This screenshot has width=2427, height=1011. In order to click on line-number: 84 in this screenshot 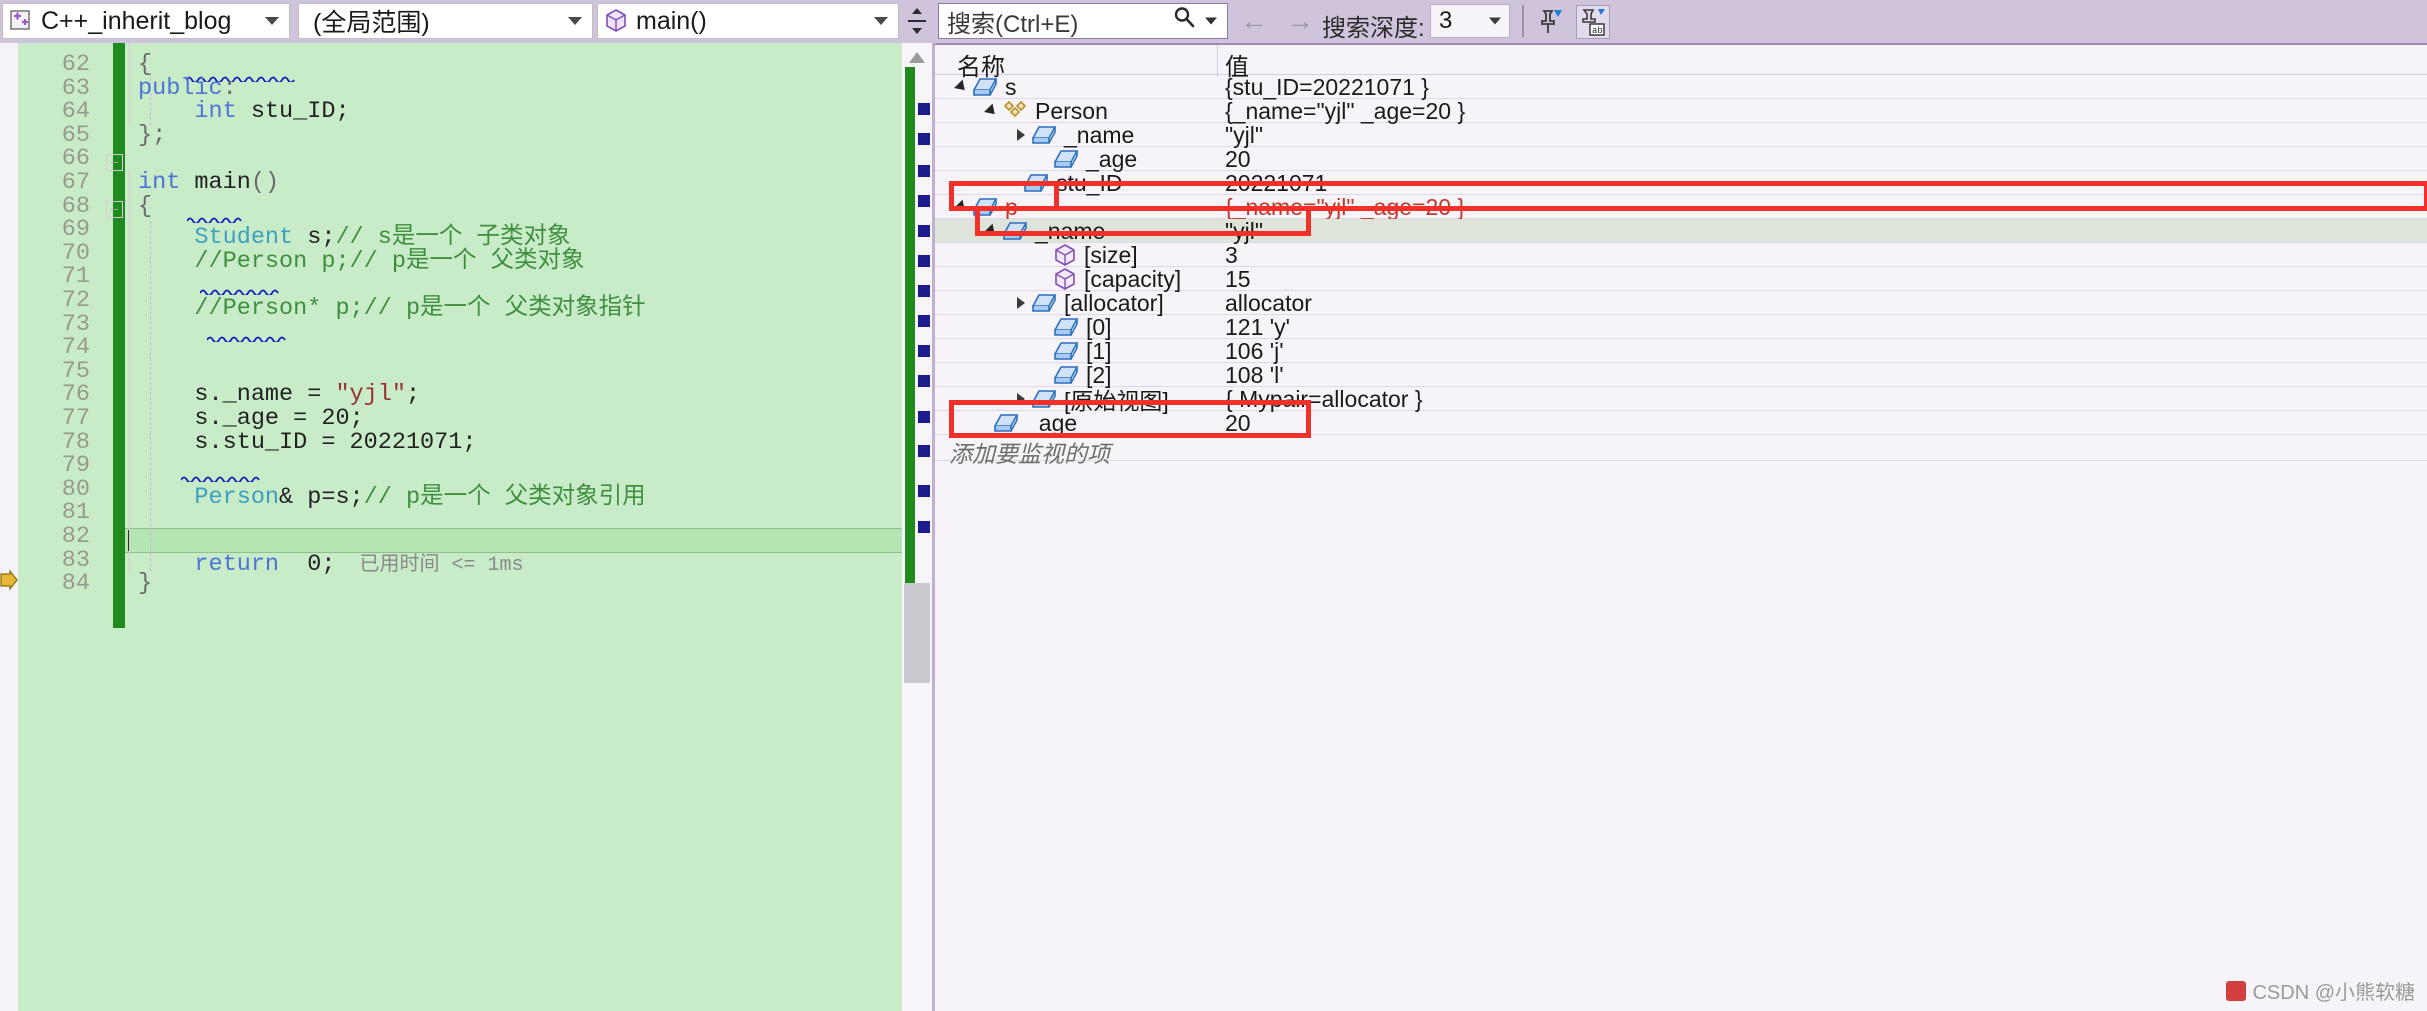, I will do `click(75, 584)`.